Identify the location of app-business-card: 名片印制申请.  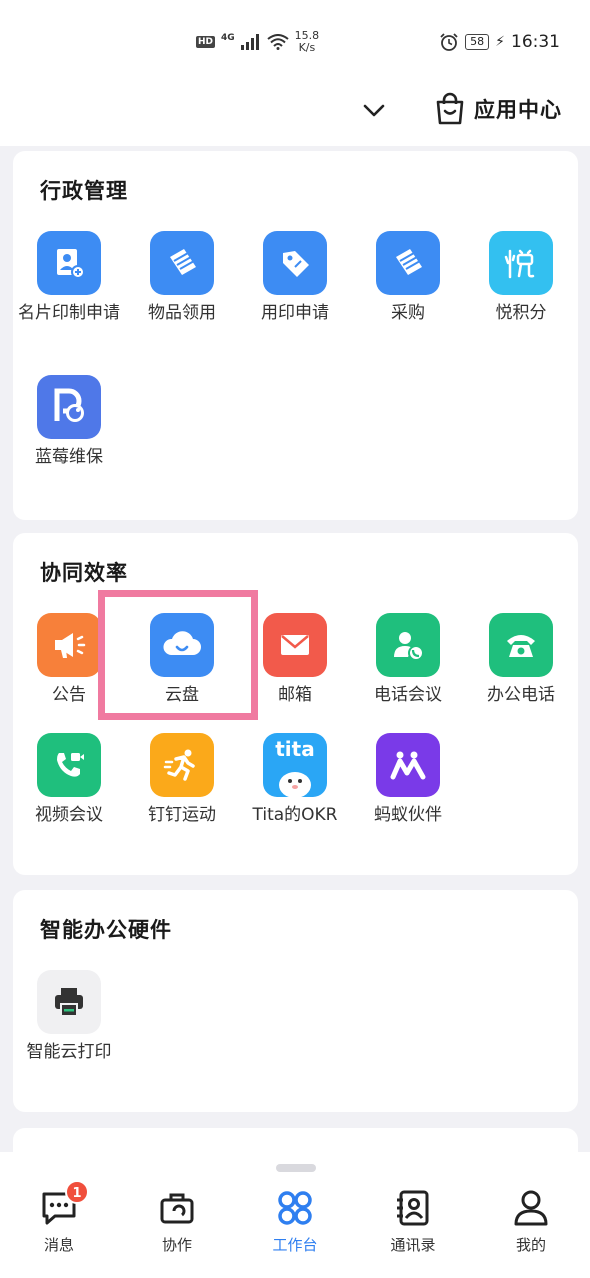
(69, 278).